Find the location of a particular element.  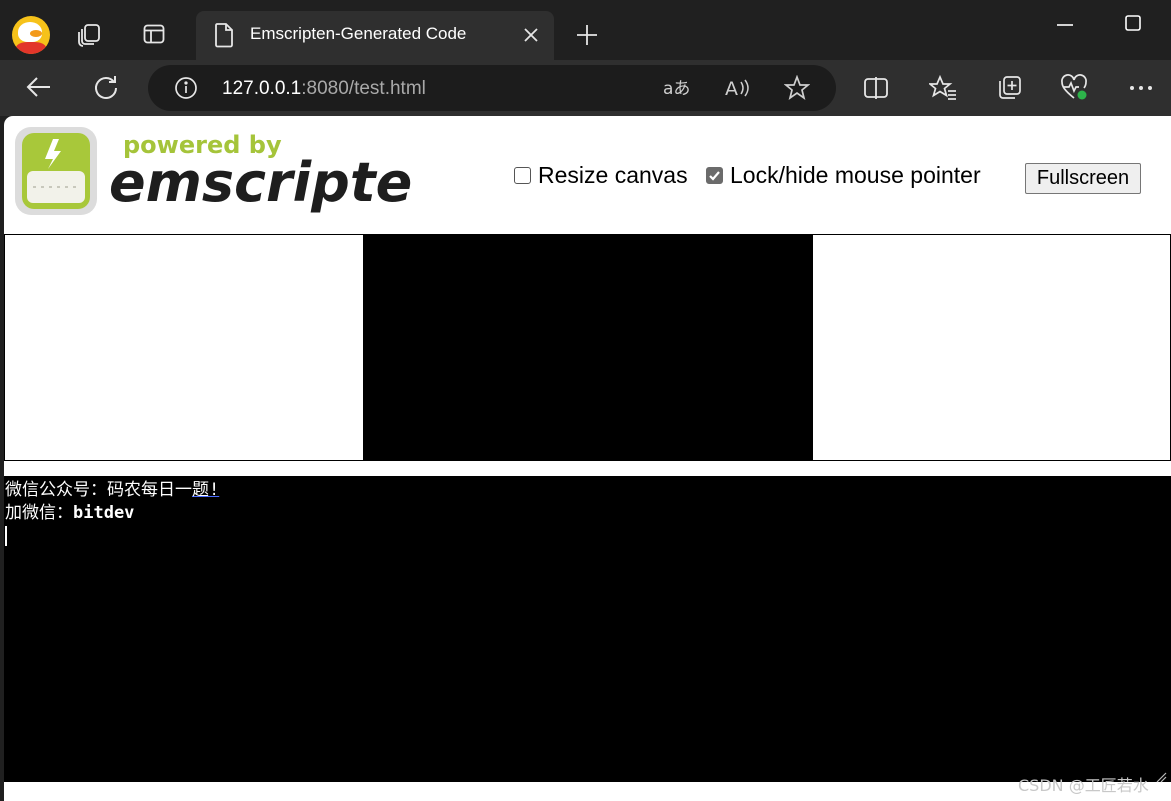

resize-canvas-checkbox is located at coordinates (522, 175).